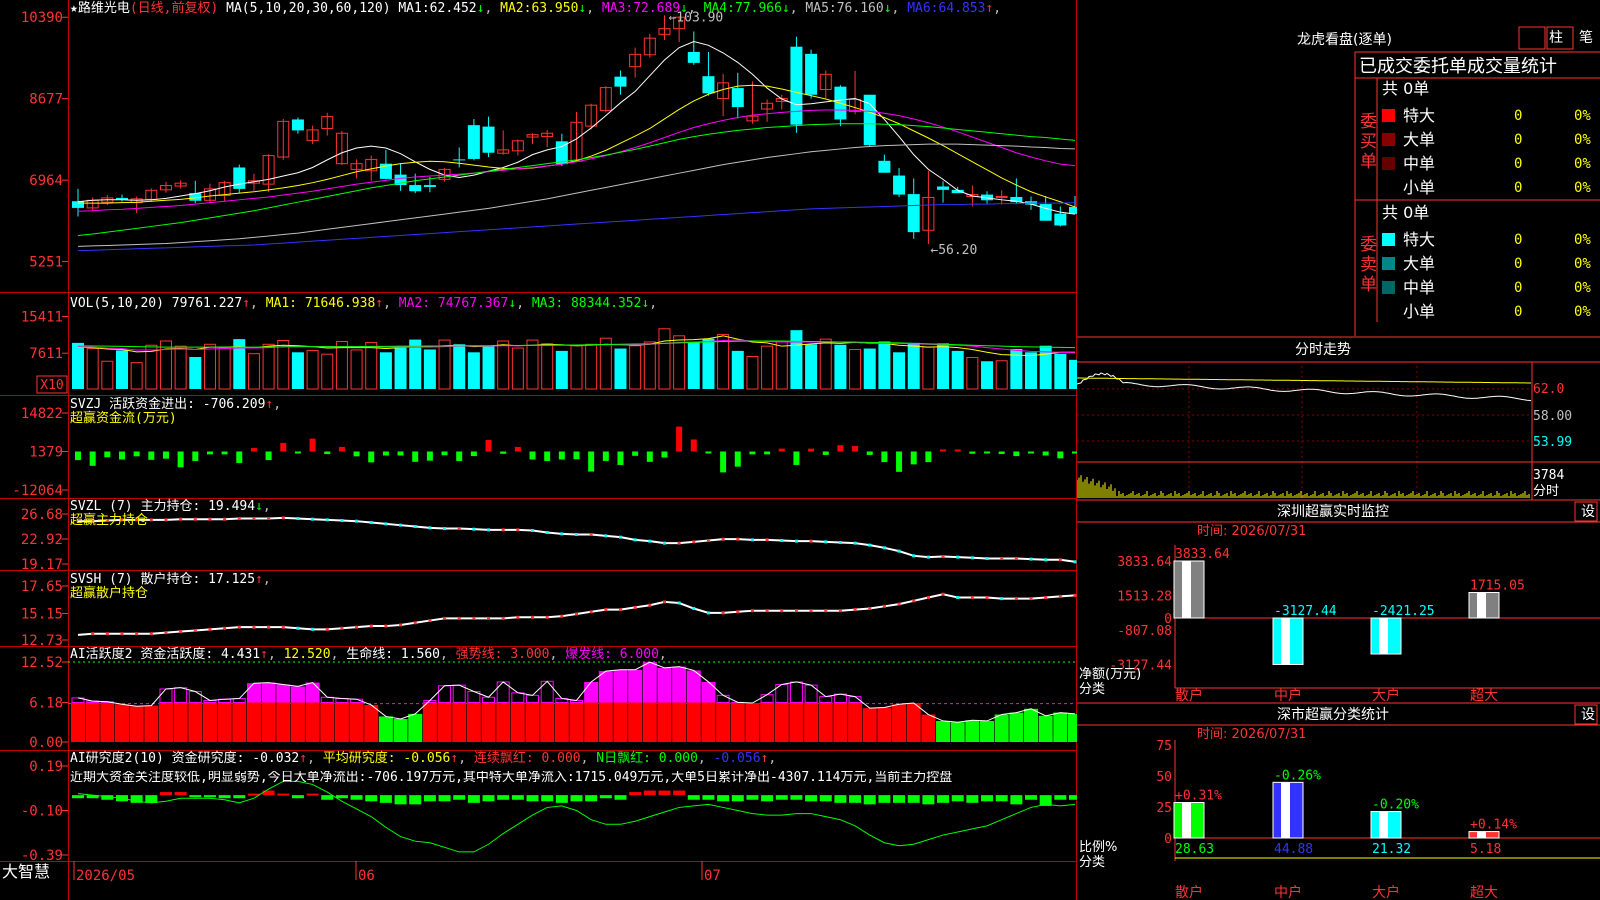 This screenshot has height=900, width=1600. What do you see at coordinates (1546, 491) in the screenshot?
I see `intraday-vol-caption: 分时` at bounding box center [1546, 491].